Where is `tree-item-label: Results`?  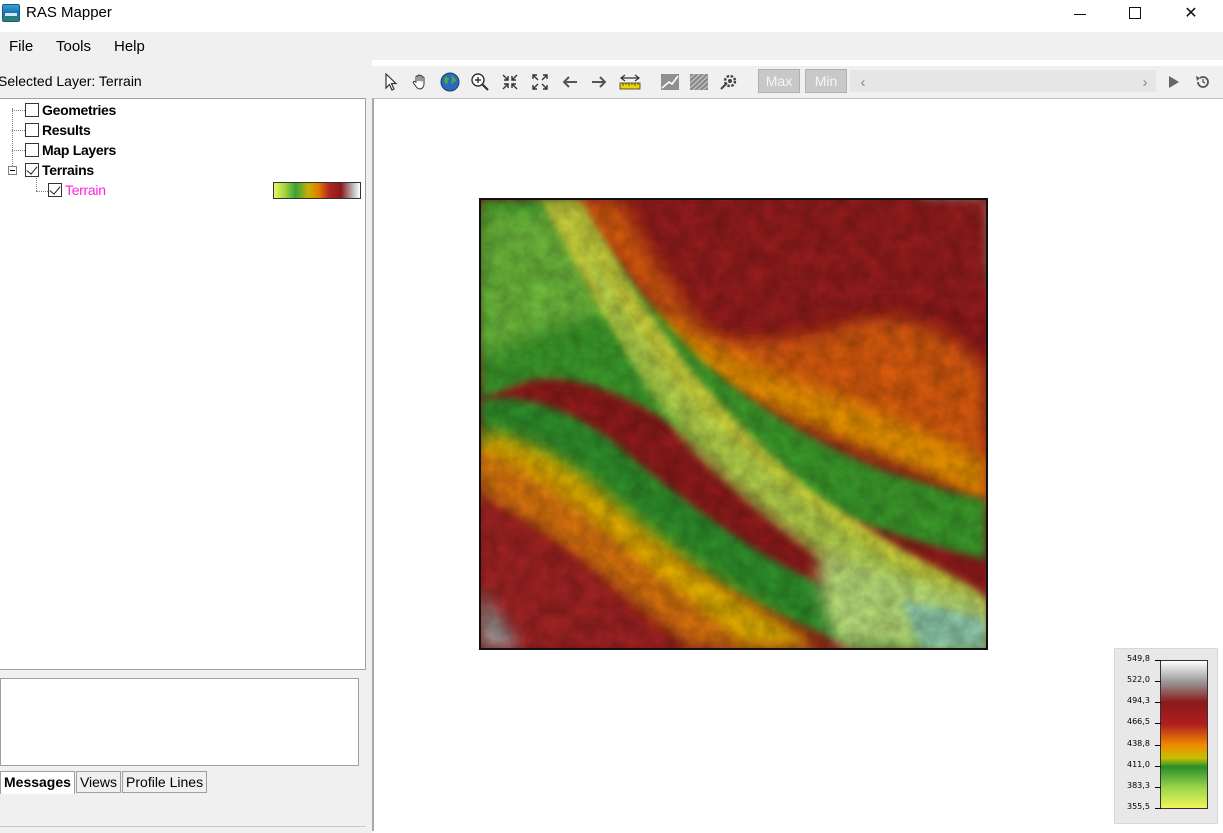
tree-item-label: Results is located at coordinates (66, 130).